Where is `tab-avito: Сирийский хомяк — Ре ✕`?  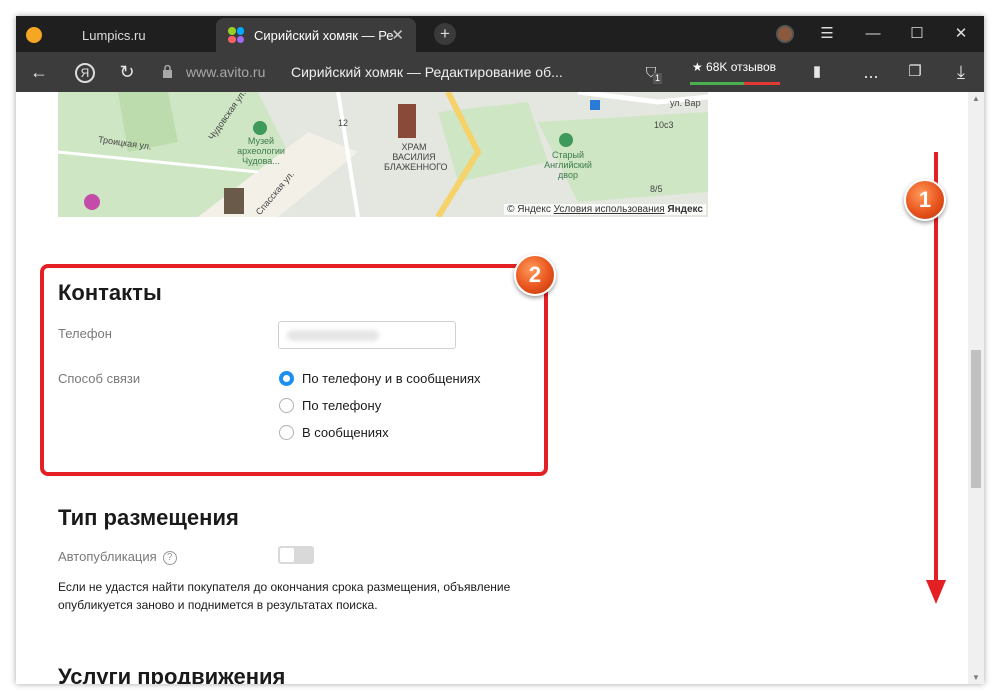 tab-avito: Сирийский хомяк — Ре ✕ is located at coordinates (316, 35).